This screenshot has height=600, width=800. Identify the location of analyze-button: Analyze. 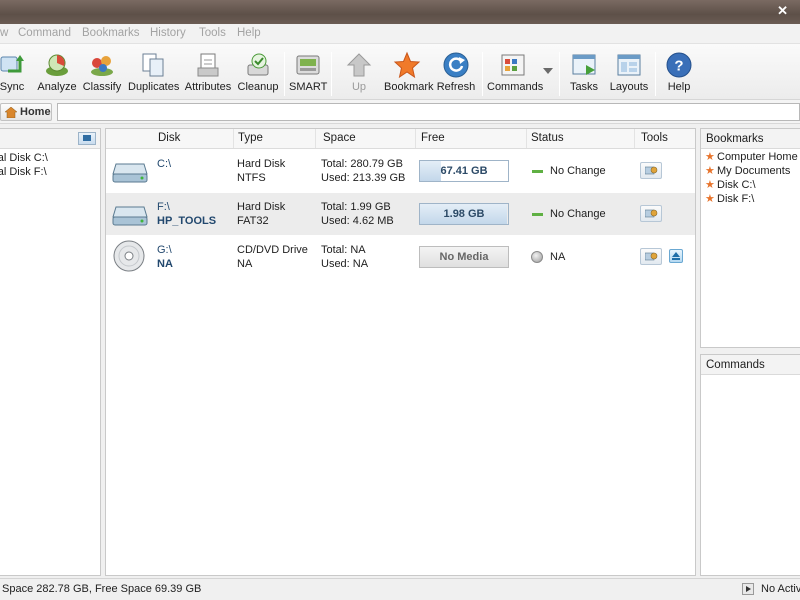
(57, 73).